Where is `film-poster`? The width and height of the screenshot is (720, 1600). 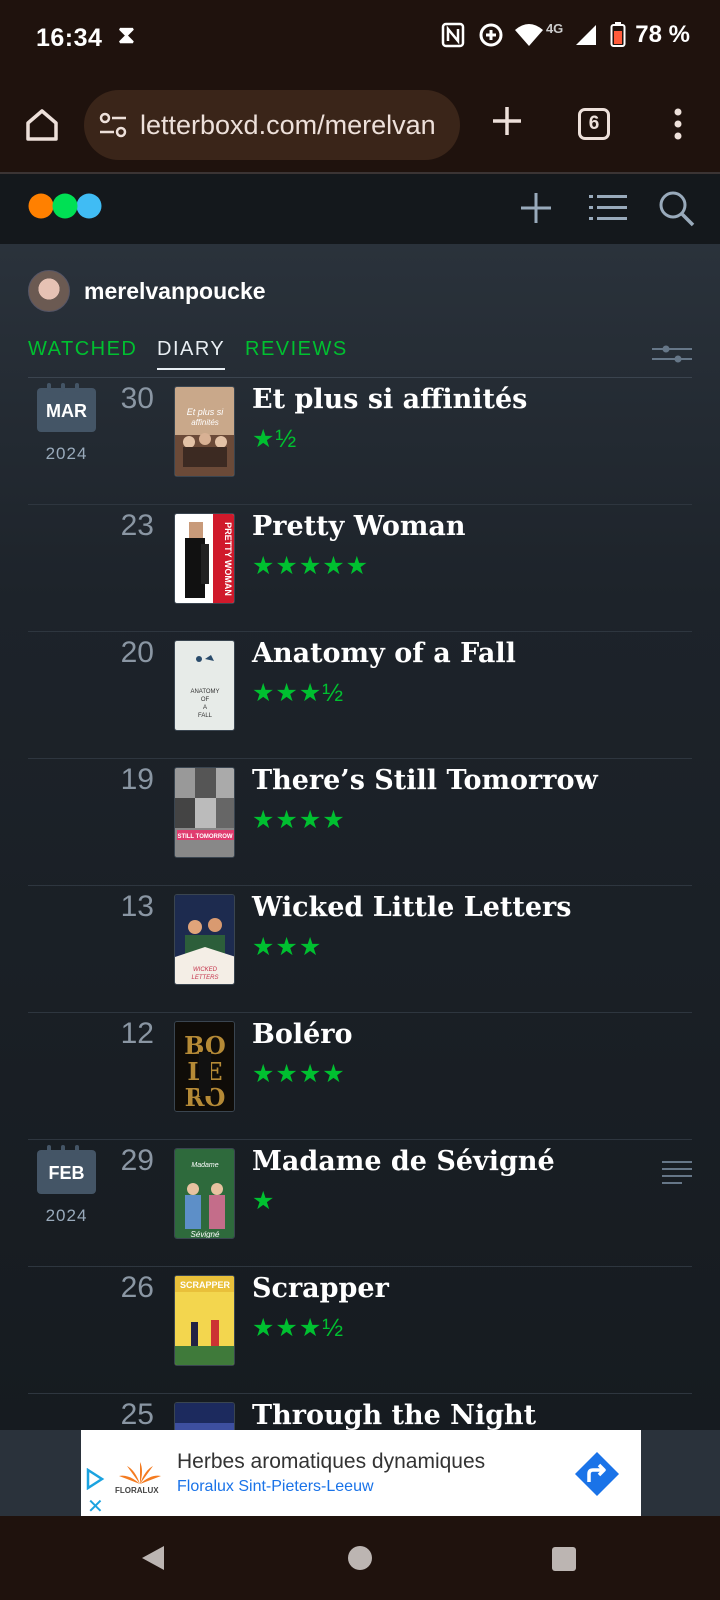 film-poster is located at coordinates (204, 1416).